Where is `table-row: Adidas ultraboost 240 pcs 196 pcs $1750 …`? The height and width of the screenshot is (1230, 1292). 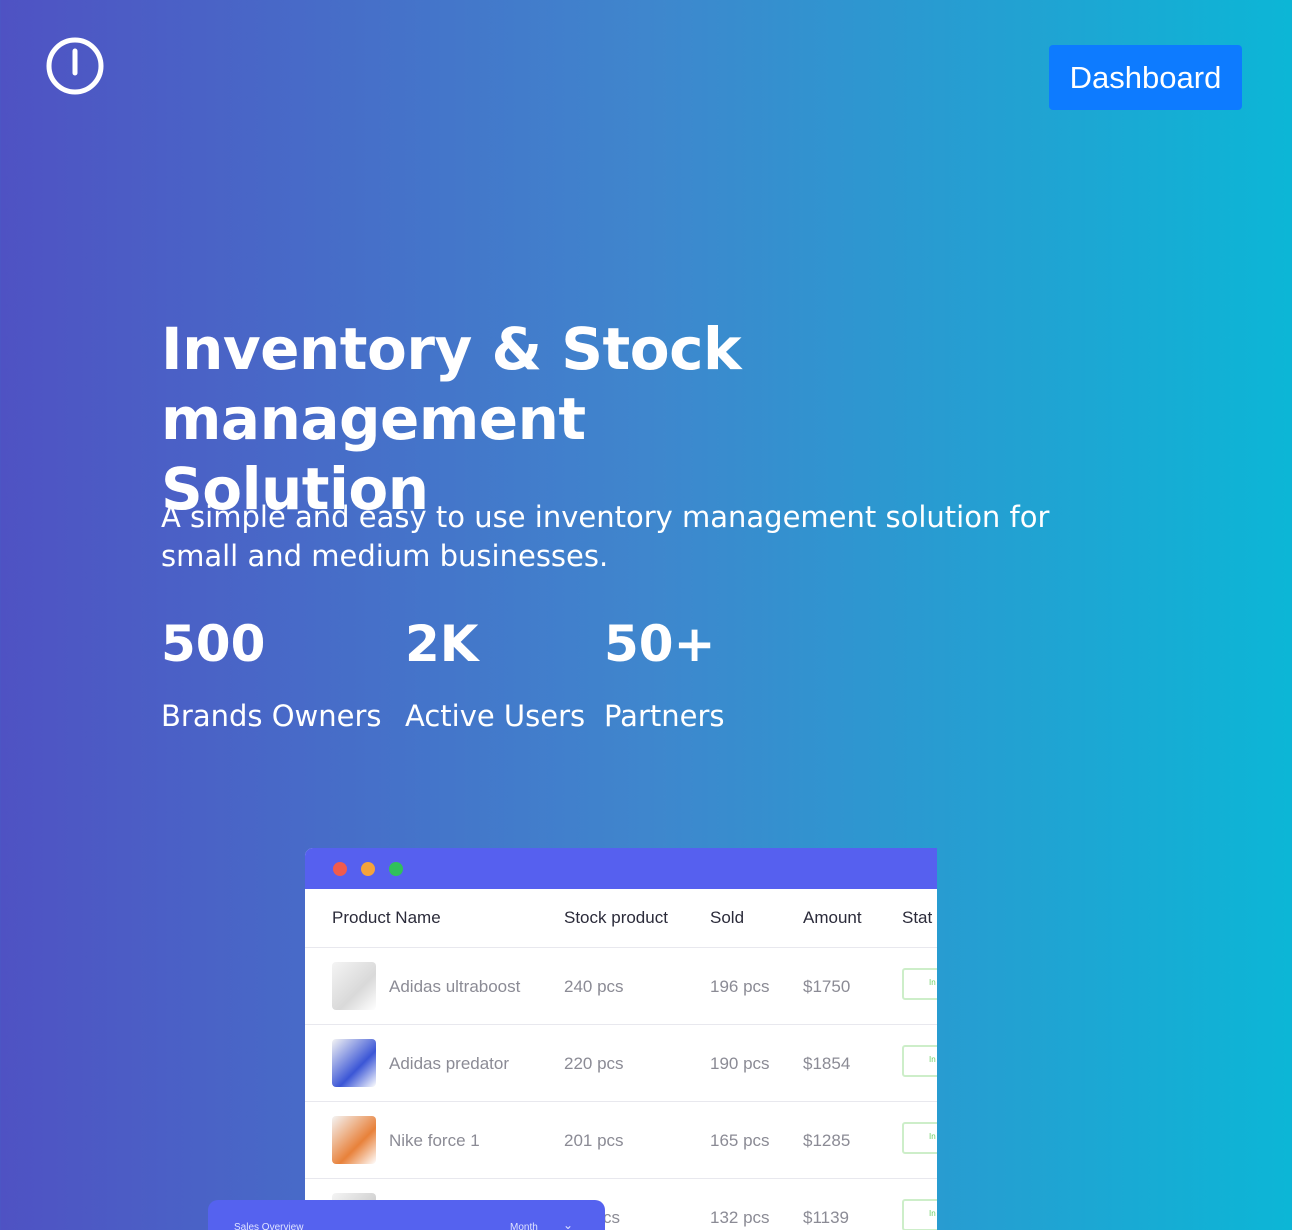
table-row: Adidas ultraboost 240 pcs 196 pcs $1750 … is located at coordinates (621, 986).